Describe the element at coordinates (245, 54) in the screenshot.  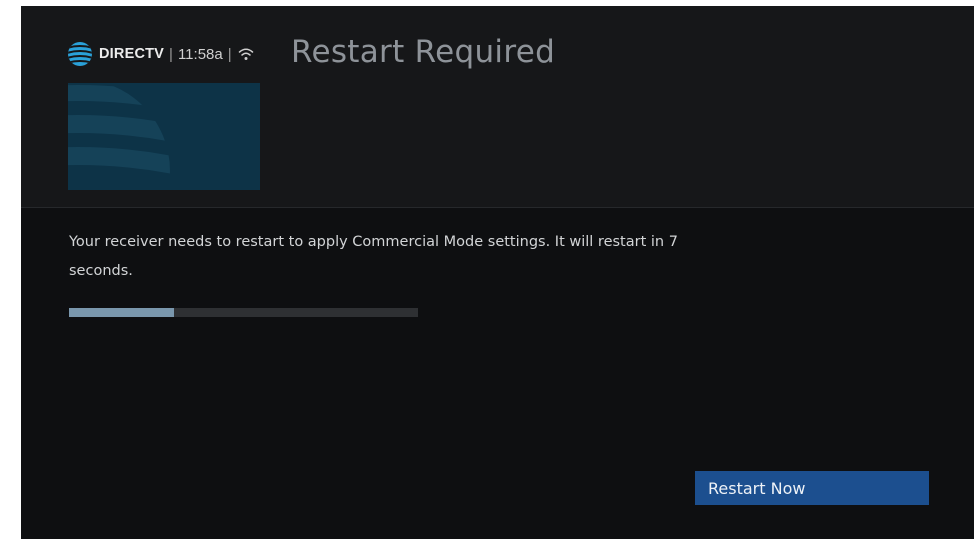
I see `wifi-icon` at that location.